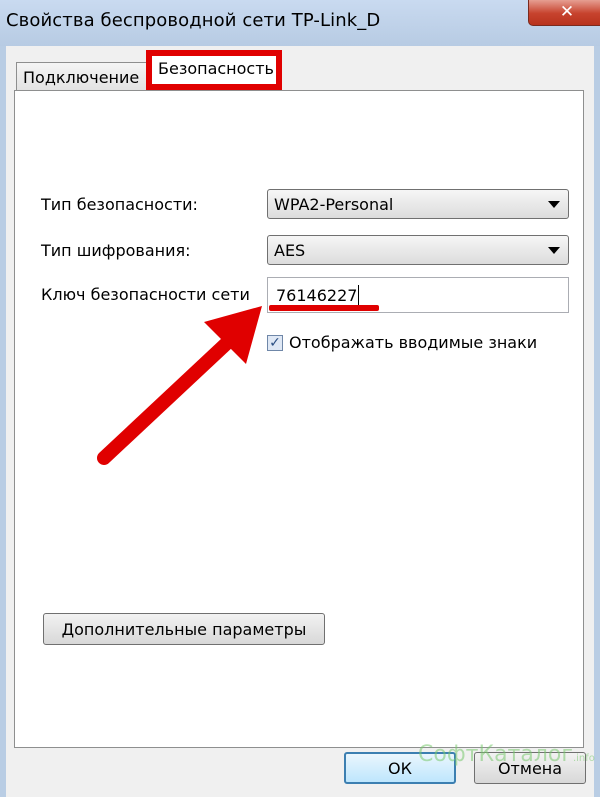  What do you see at coordinates (495, 754) in the screenshot?
I see `watermark-text: СофтКаталог` at bounding box center [495, 754].